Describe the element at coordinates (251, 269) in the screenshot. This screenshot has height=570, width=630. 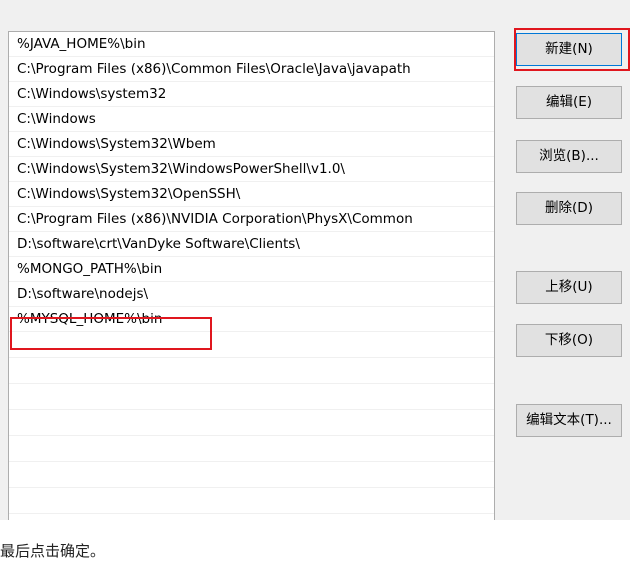
I see `path-item-mongo: %MONGO_PATH%\bin` at that location.